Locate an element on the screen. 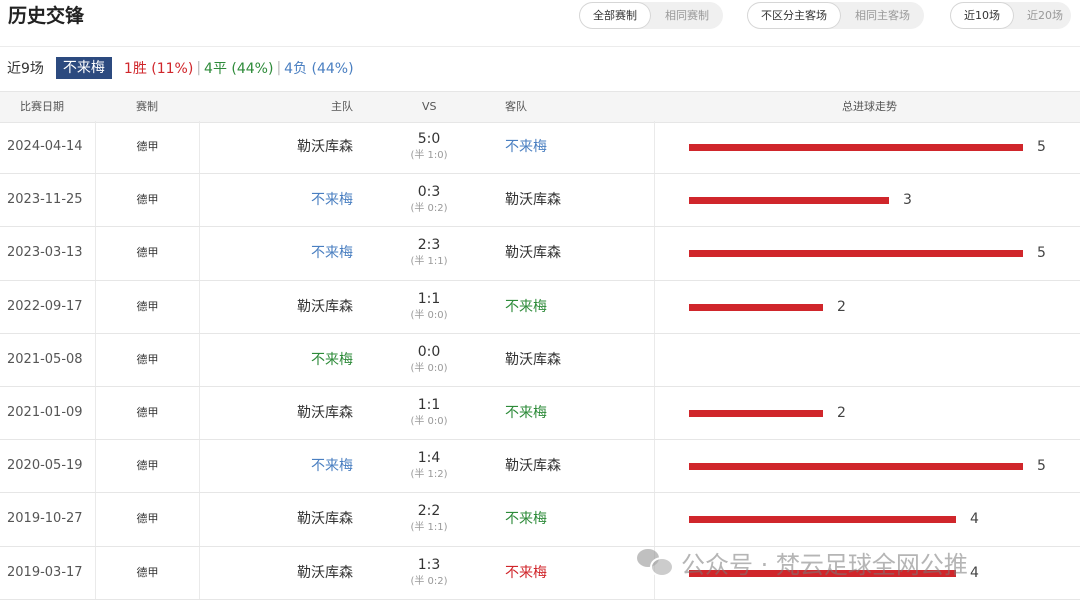  filter-same-venue: 相同主客场 is located at coordinates (882, 15).